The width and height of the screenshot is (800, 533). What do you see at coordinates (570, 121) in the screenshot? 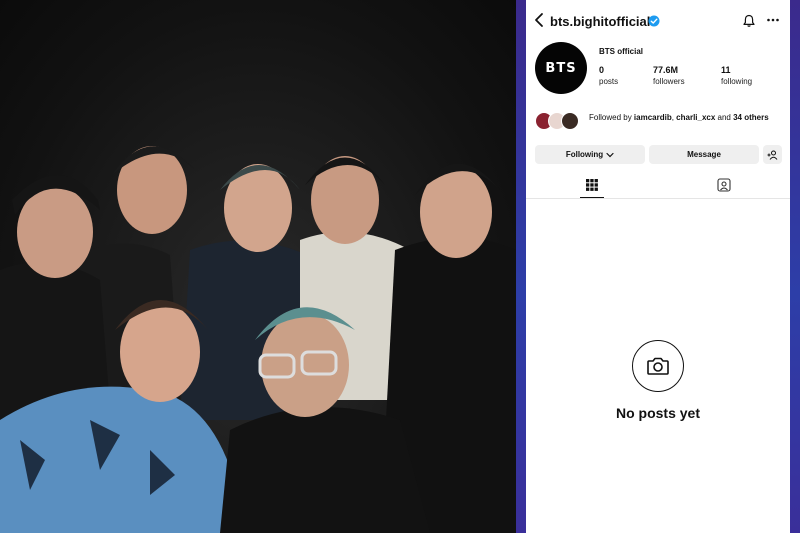
I see `follower-avatar` at bounding box center [570, 121].